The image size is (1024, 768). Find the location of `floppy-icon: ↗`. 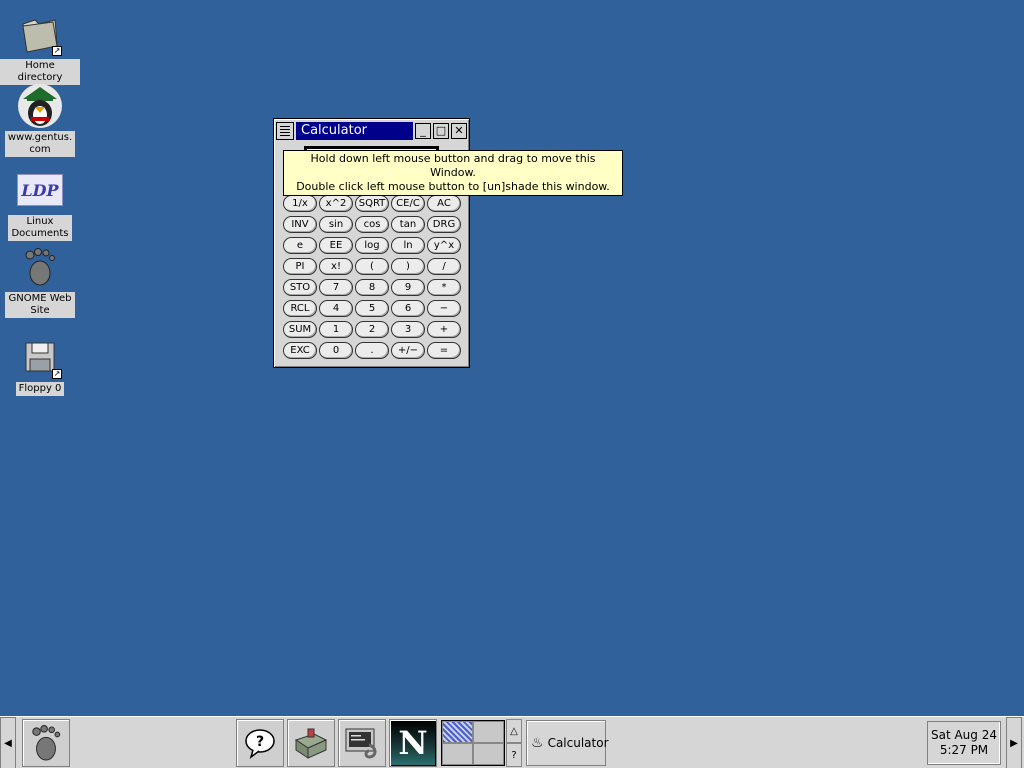

floppy-icon: ↗ is located at coordinates (40, 357).